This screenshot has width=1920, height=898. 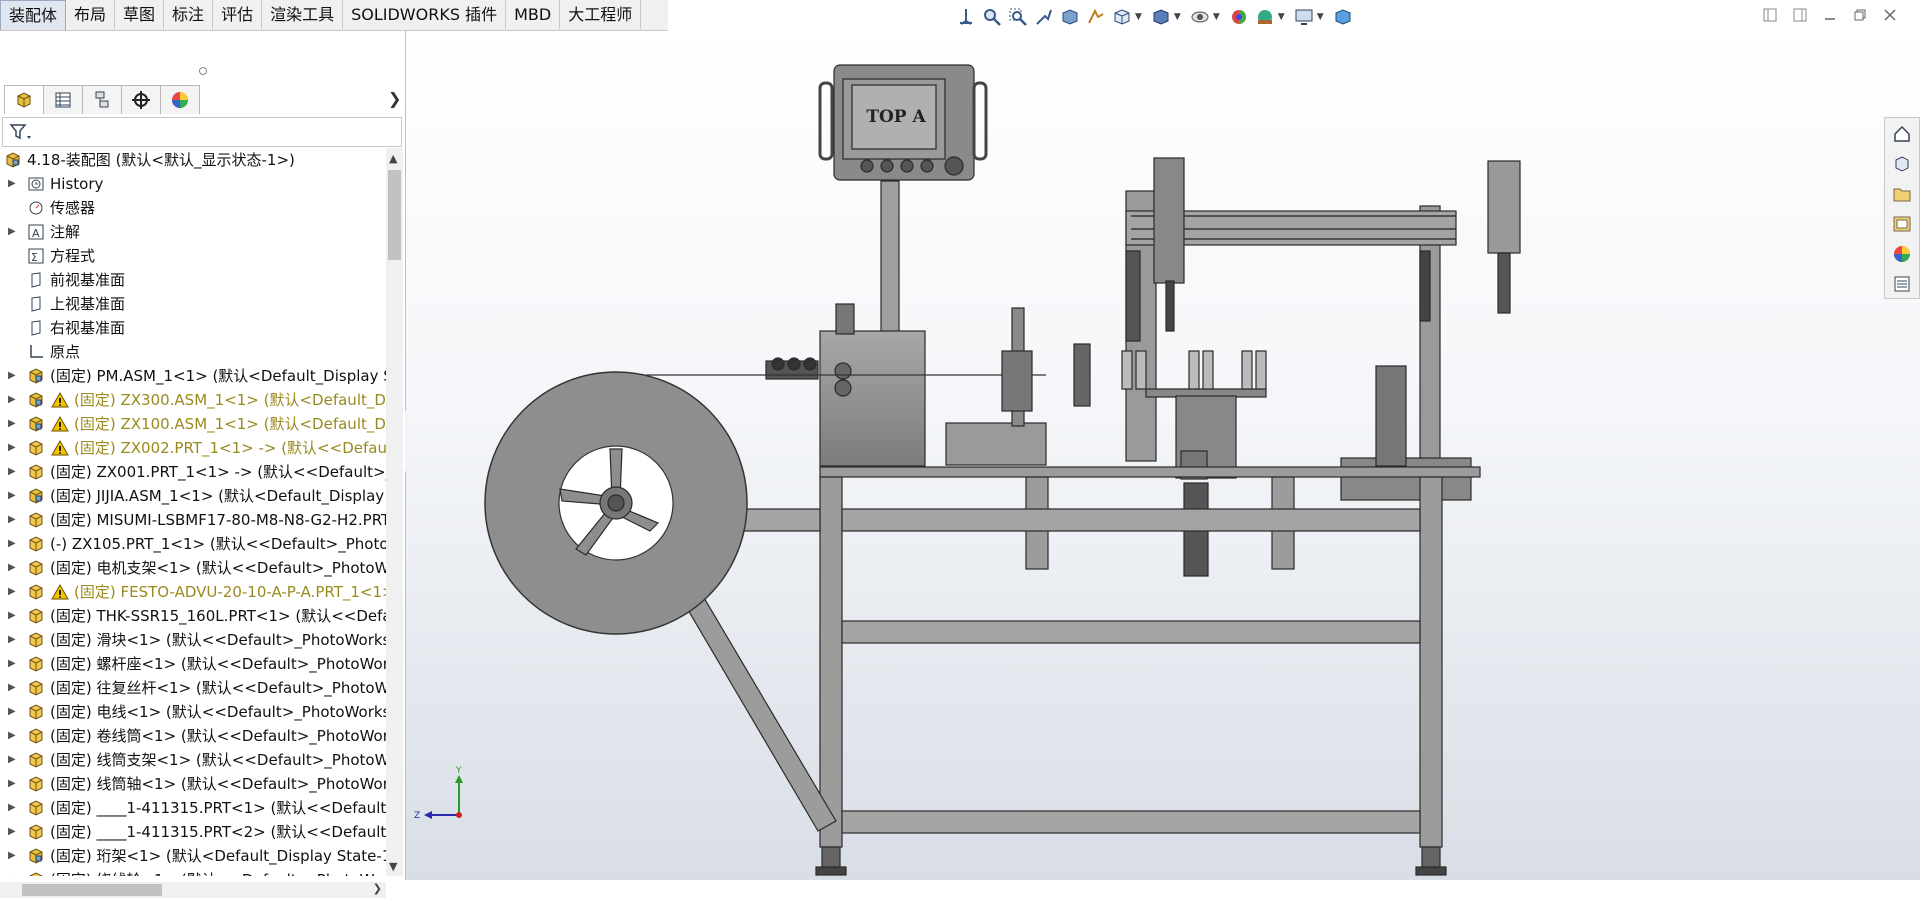 What do you see at coordinates (77, 184) in the screenshot?
I see `tree-item-label: History` at bounding box center [77, 184].